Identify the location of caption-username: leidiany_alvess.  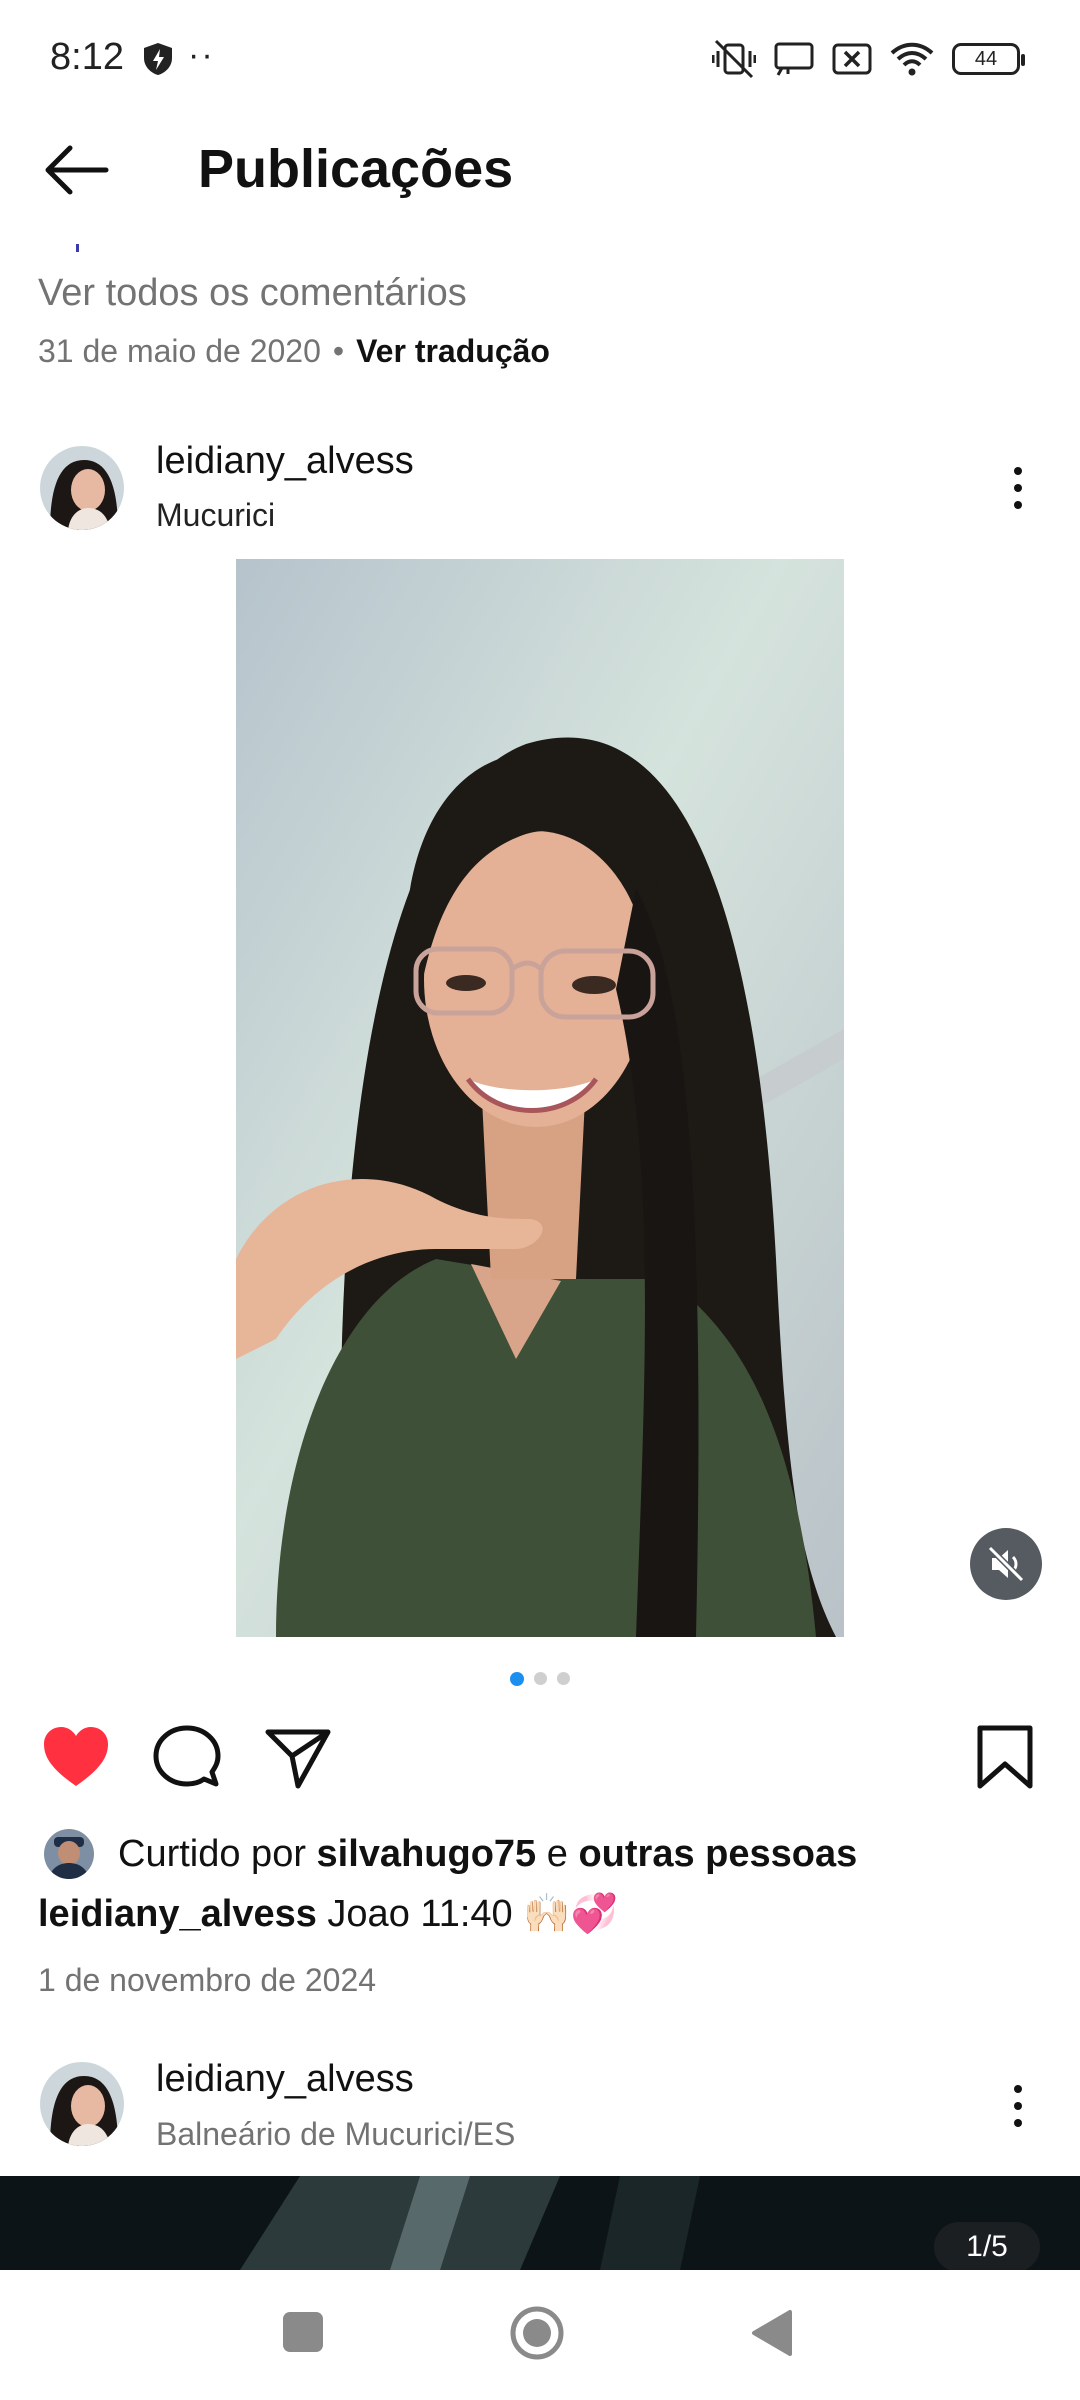
(177, 1914).